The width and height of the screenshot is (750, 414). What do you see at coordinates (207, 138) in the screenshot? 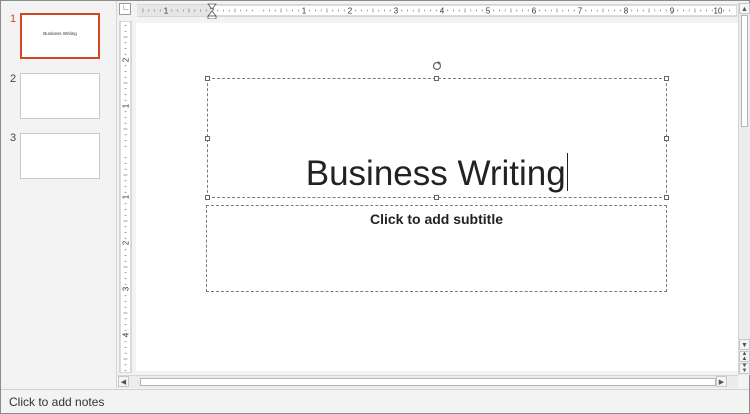
I see `resize-handle-left` at bounding box center [207, 138].